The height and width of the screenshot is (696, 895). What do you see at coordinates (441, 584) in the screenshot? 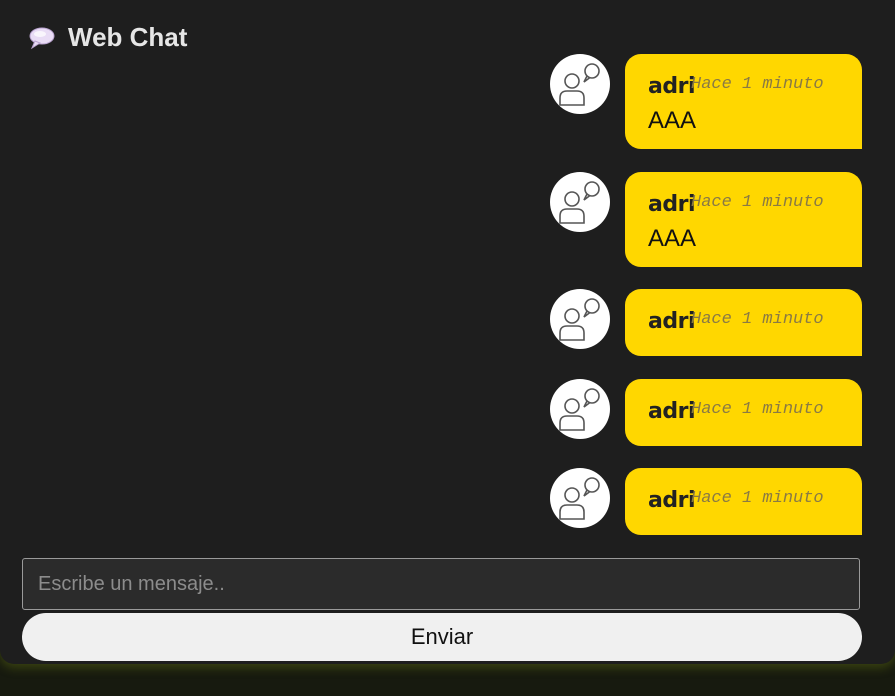
I see `message-input` at bounding box center [441, 584].